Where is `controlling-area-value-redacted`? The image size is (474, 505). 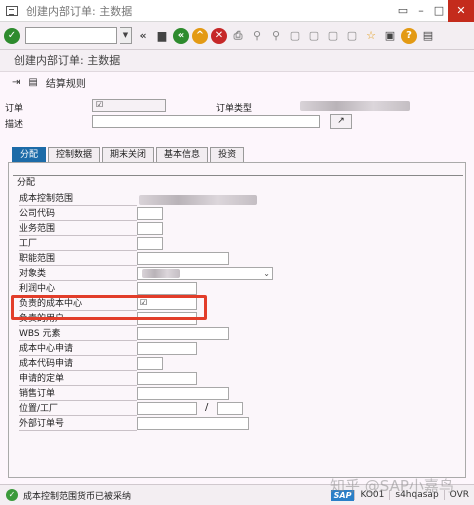
controlling-area-value-redacted is located at coordinates (198, 200).